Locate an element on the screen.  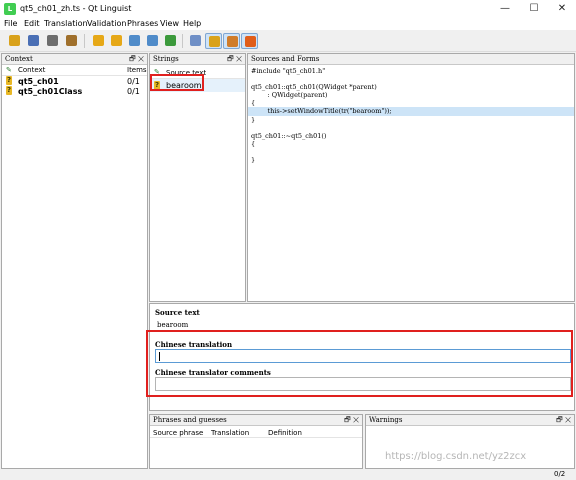
context-row: ? qt5_ch01Class 0/1 is located at coordinates (74, 91).